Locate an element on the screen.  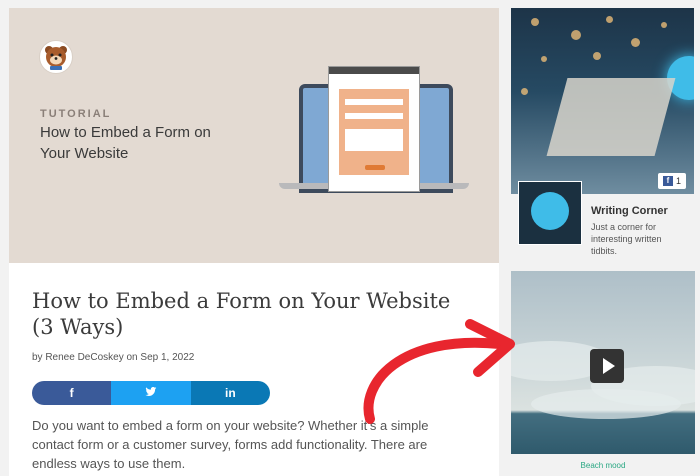
share-linkedin-button: in is located at coordinates (230, 393).